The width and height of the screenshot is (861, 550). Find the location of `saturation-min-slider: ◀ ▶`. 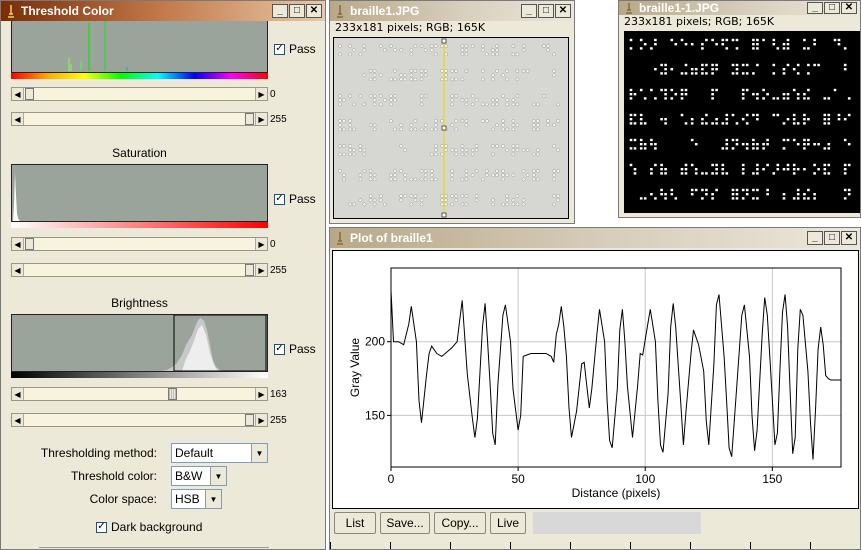

saturation-min-slider: ◀ ▶ is located at coordinates (139, 244).